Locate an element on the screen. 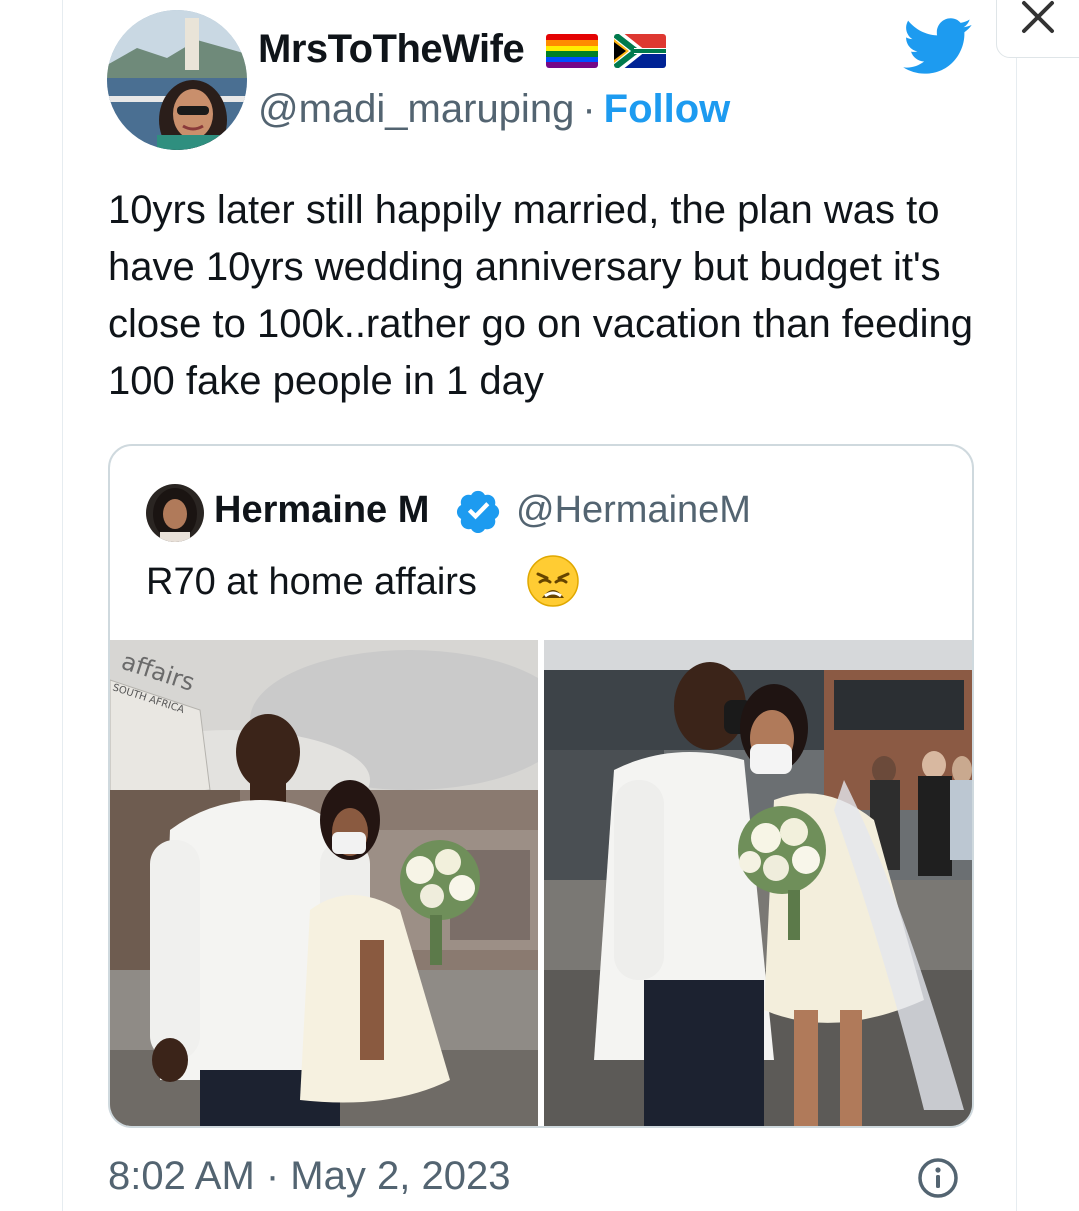 The width and height of the screenshot is (1079, 1211). tweet-timestamp: 8:02 AM · May 2, 2023 is located at coordinates (309, 1176).